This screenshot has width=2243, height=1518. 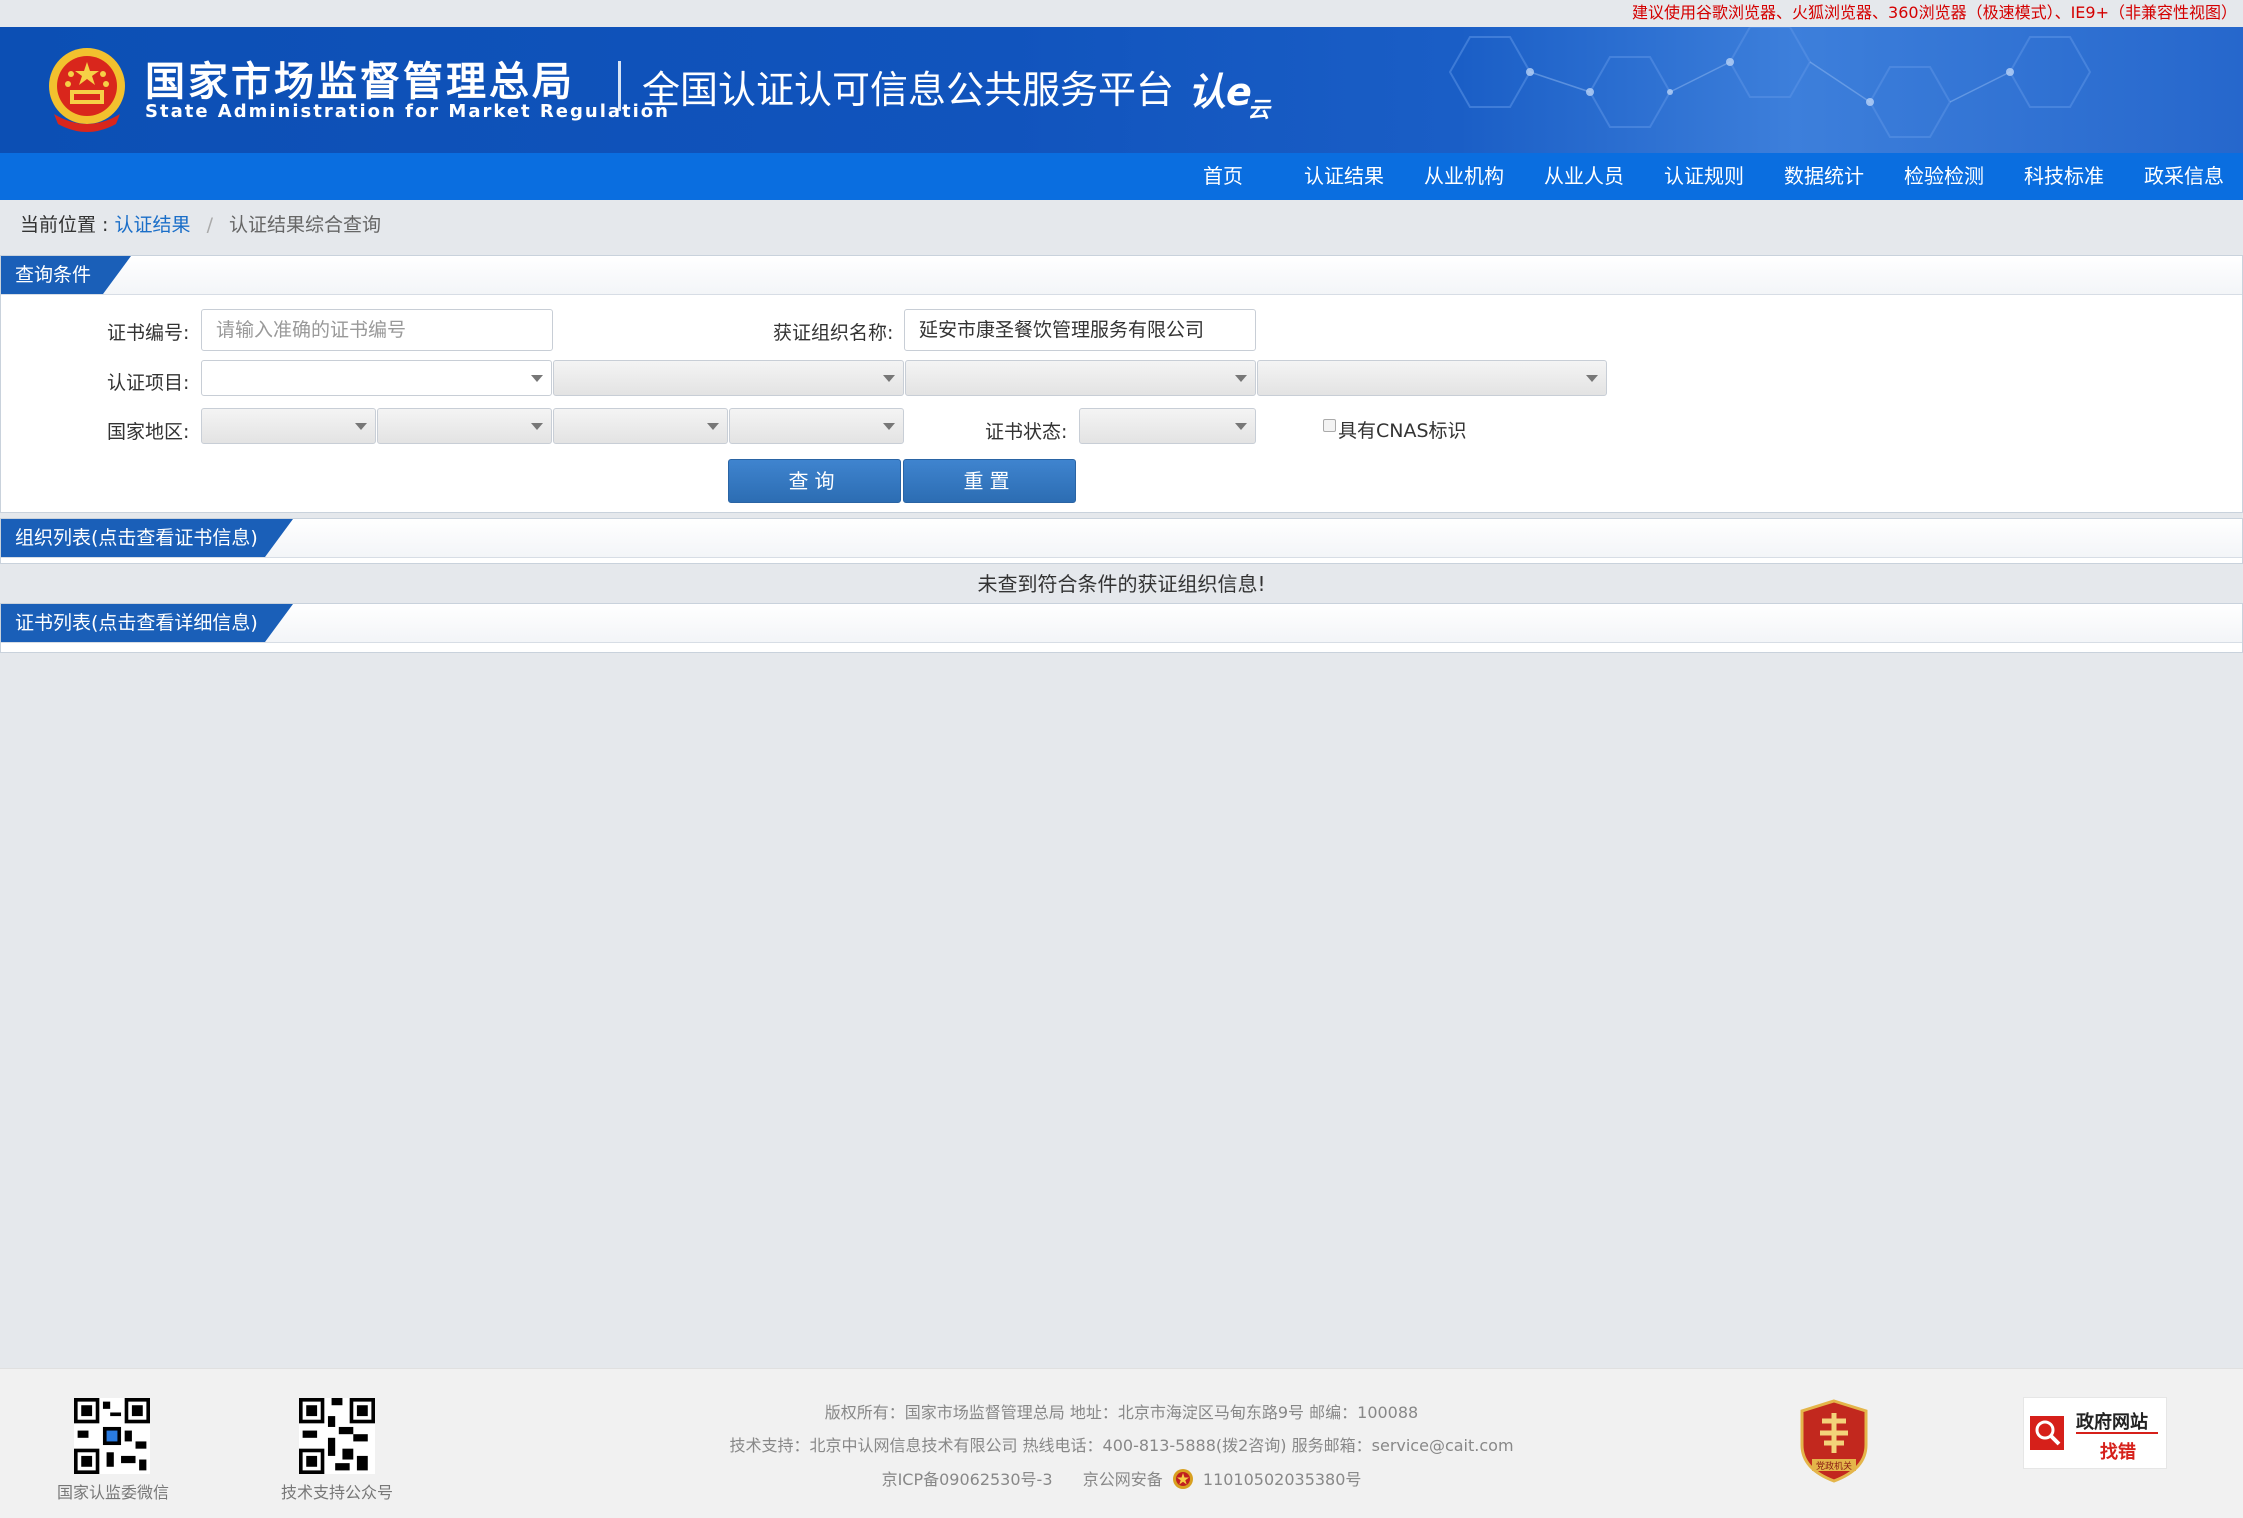 I want to click on cert-list-header: 证书列表(点击查看详细信息), so click(x=1121, y=623).